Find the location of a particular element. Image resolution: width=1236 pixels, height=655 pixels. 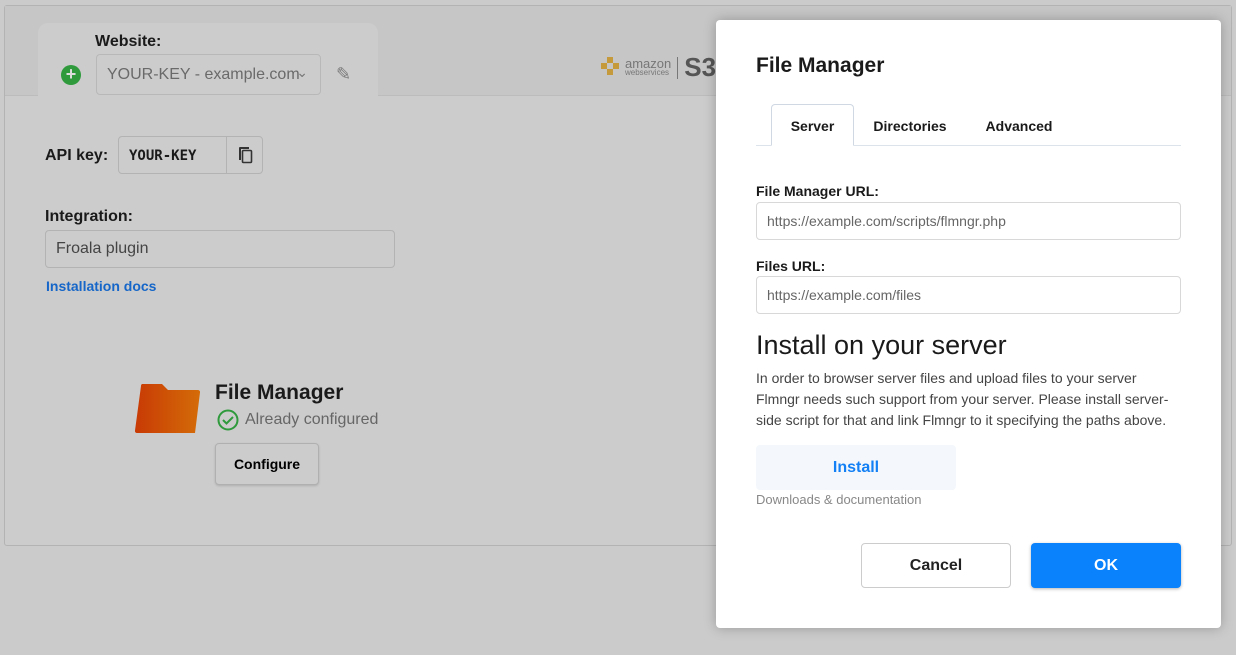

install-heading: Install on your server is located at coordinates (881, 345).